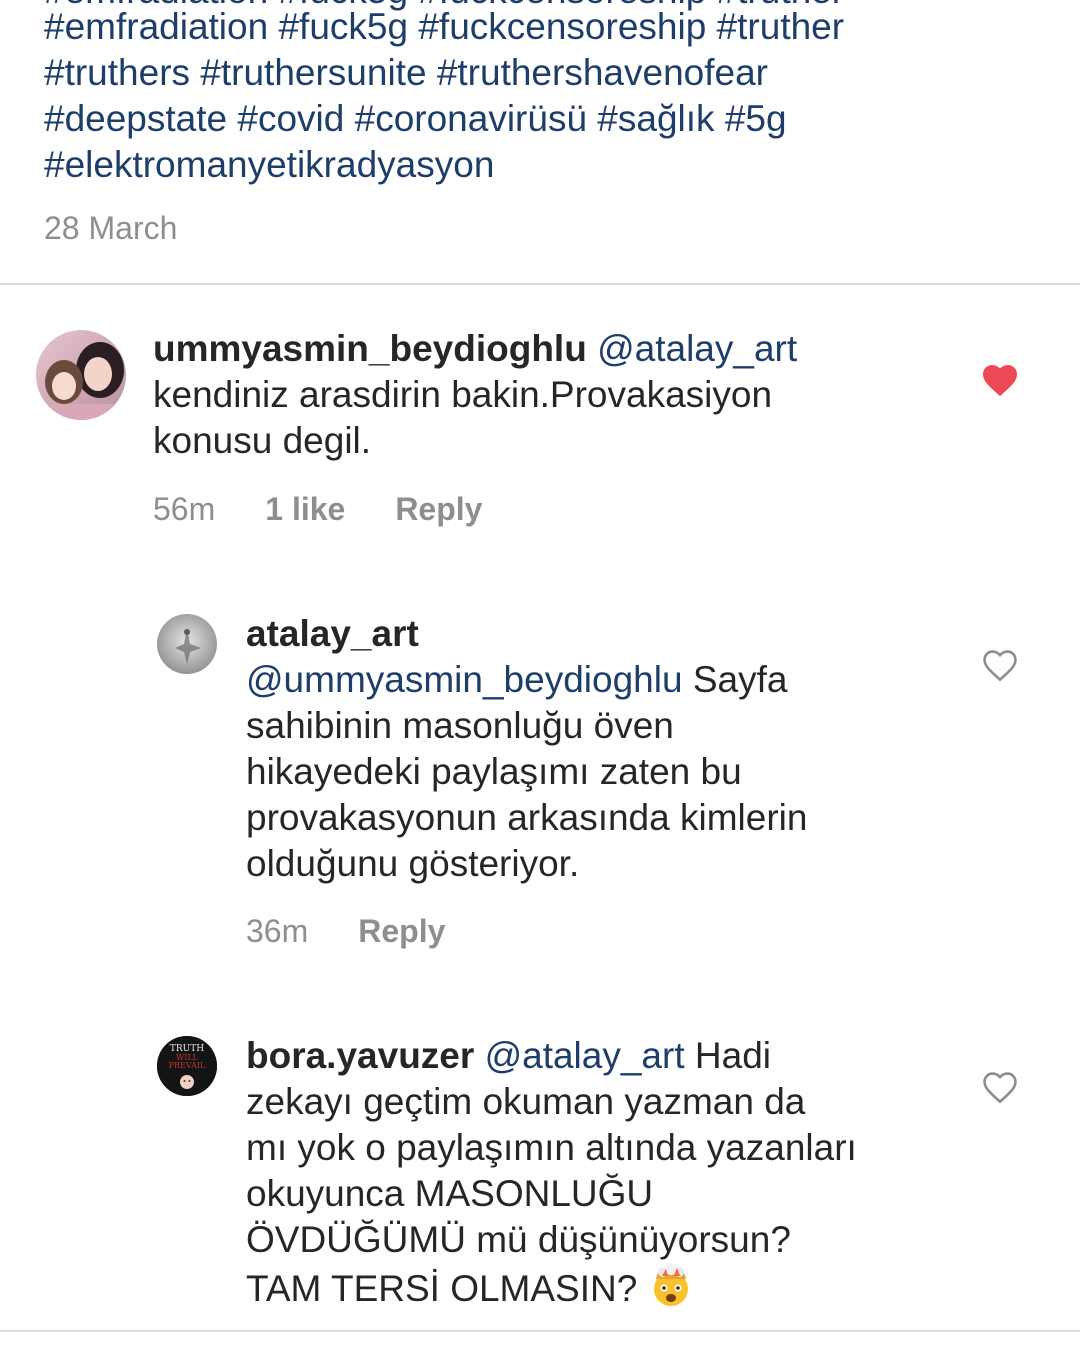 The width and height of the screenshot is (1080, 1350). Describe the element at coordinates (370, 348) in the screenshot. I see `comment-username: ummyasmin_beydioghlu` at that location.